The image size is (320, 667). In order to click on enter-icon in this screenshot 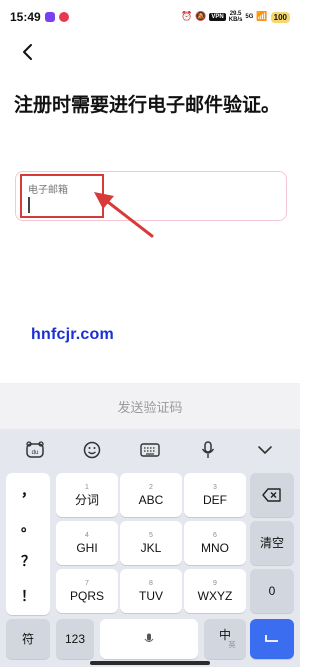, I will do `click(271, 638)`.